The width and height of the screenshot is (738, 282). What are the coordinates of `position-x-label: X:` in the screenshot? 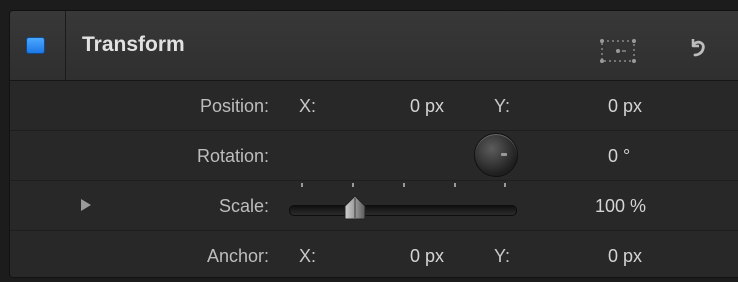 It's located at (308, 106).